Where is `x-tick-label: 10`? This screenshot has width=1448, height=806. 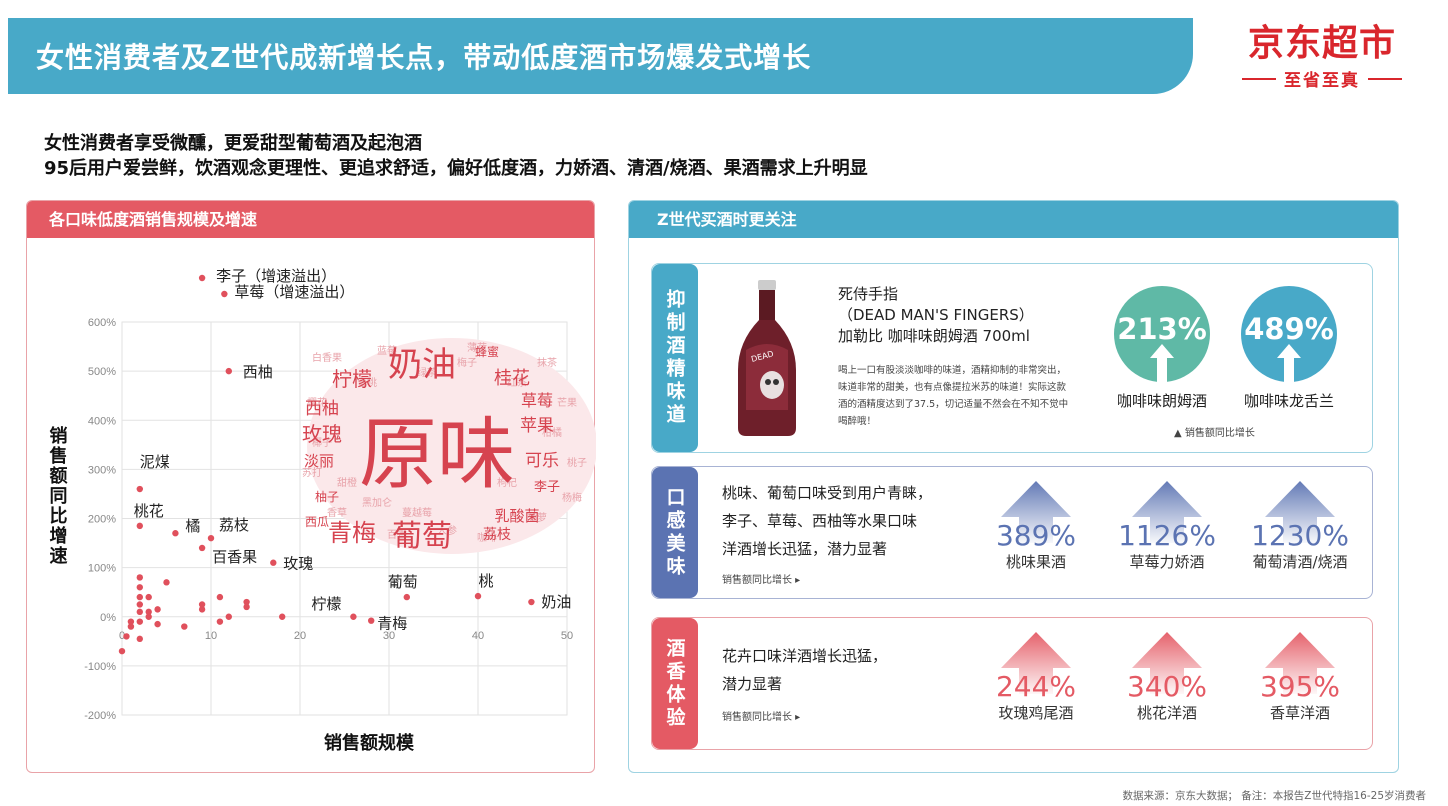
x-tick-label: 10 is located at coordinates (211, 636).